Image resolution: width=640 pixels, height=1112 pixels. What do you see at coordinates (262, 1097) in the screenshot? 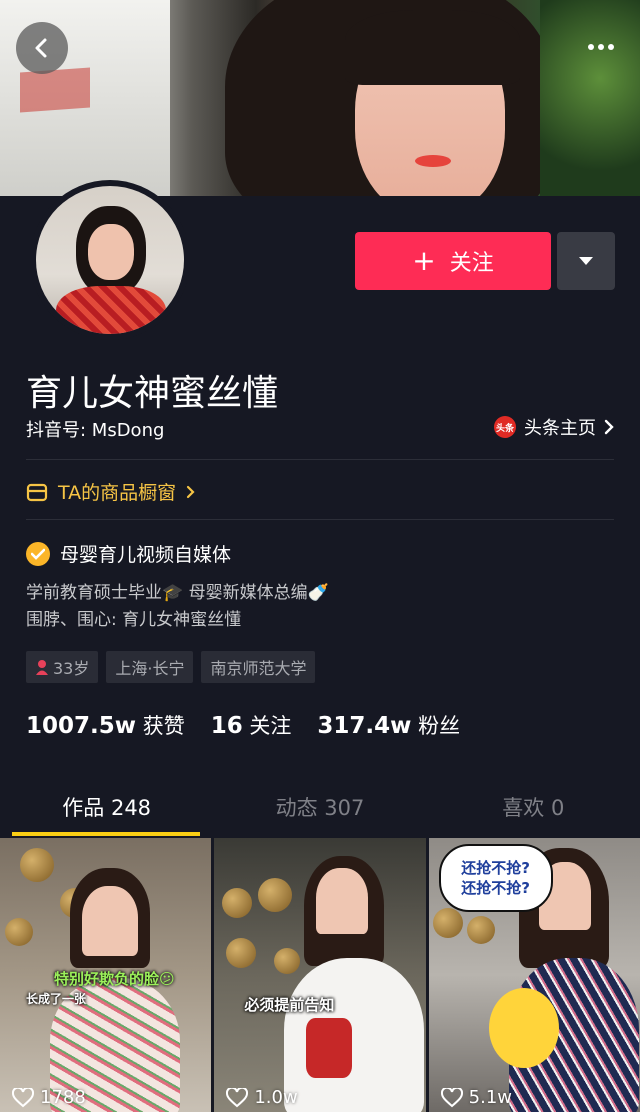
I see `video-likes: 1.0w` at bounding box center [262, 1097].